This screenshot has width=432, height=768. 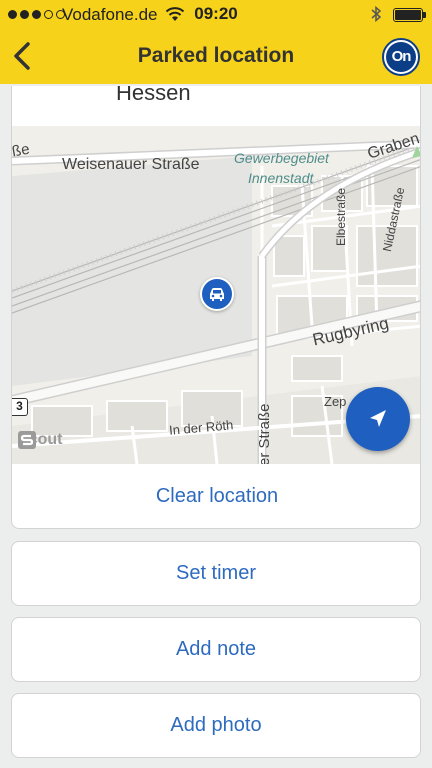 What do you see at coordinates (27, 440) in the screenshot?
I see `scout-logo-icon` at bounding box center [27, 440].